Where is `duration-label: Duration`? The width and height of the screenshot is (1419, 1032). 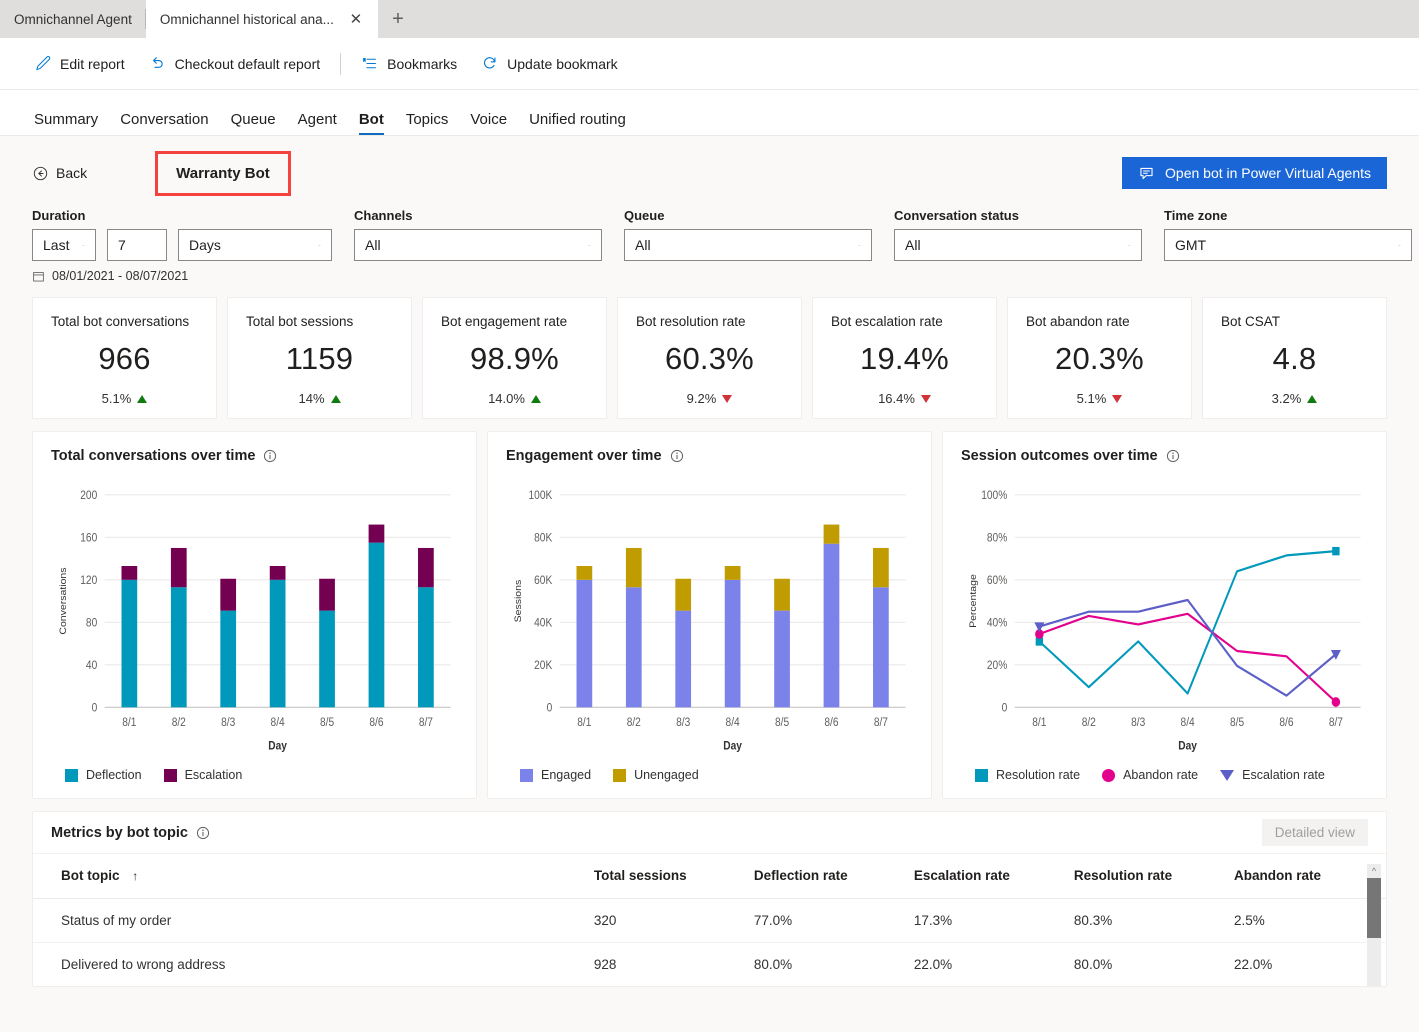
duration-label: Duration is located at coordinates (59, 215).